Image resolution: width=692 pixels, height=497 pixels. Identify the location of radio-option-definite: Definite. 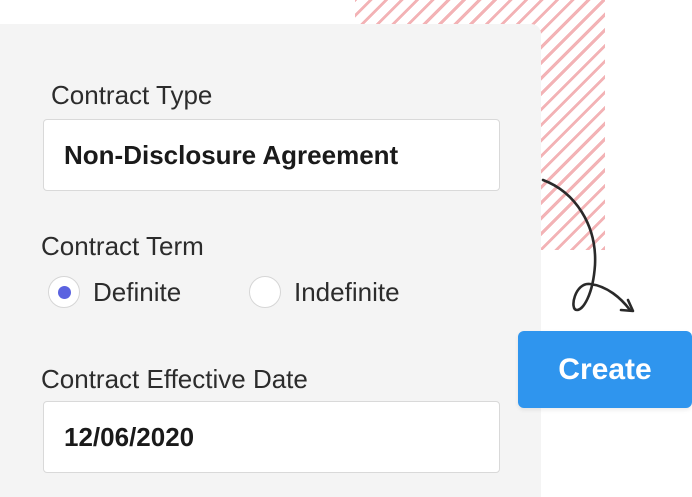
(114, 292).